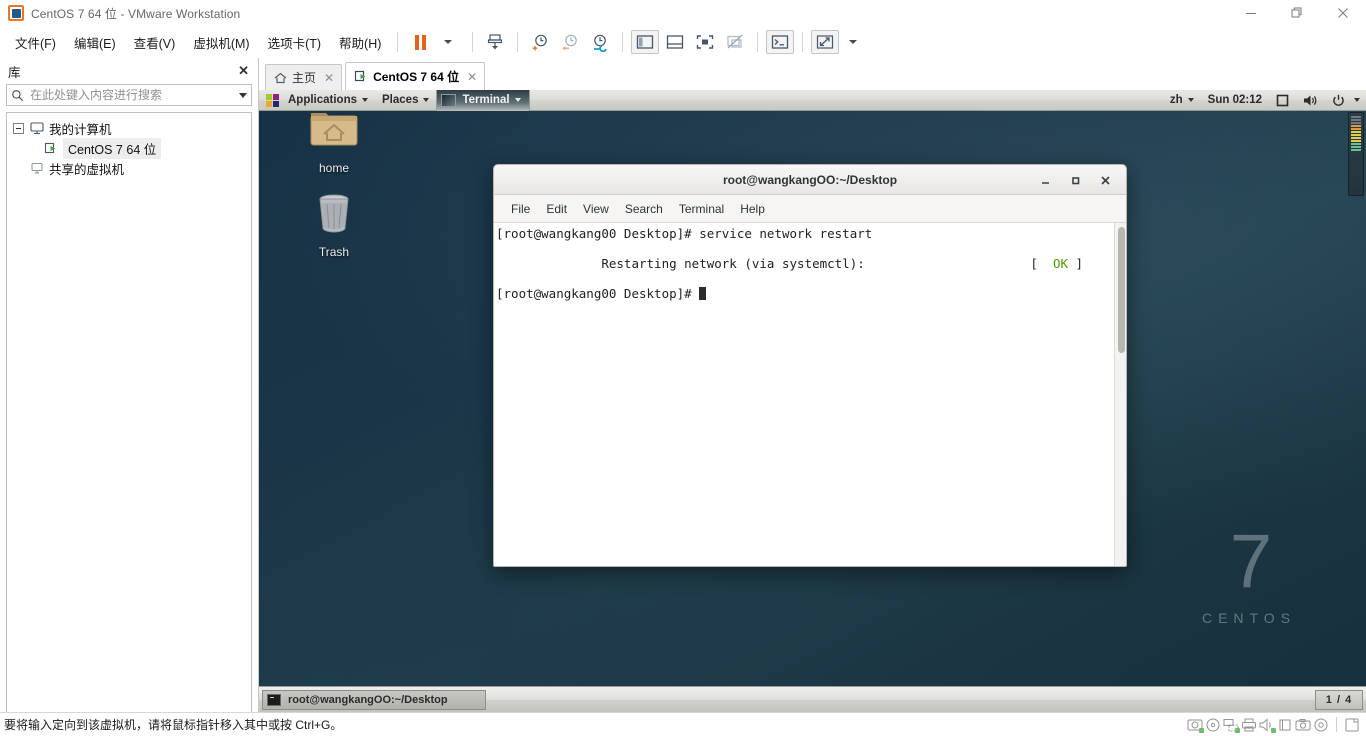  What do you see at coordinates (855, 42) in the screenshot?
I see `stretch-dropdown` at bounding box center [855, 42].